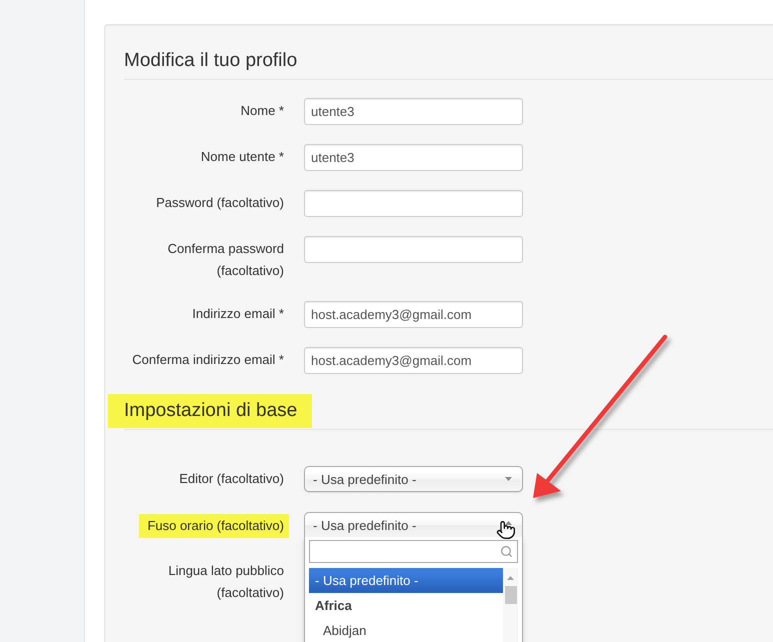  I want to click on field-label: Editor (facoltativo), so click(231, 479).